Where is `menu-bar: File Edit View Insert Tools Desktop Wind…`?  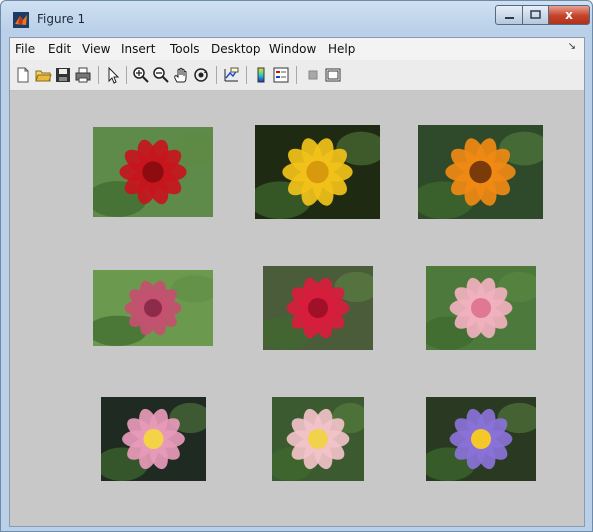
menu-bar: File Edit View Insert Tools Desktop Wind… is located at coordinates (297, 49).